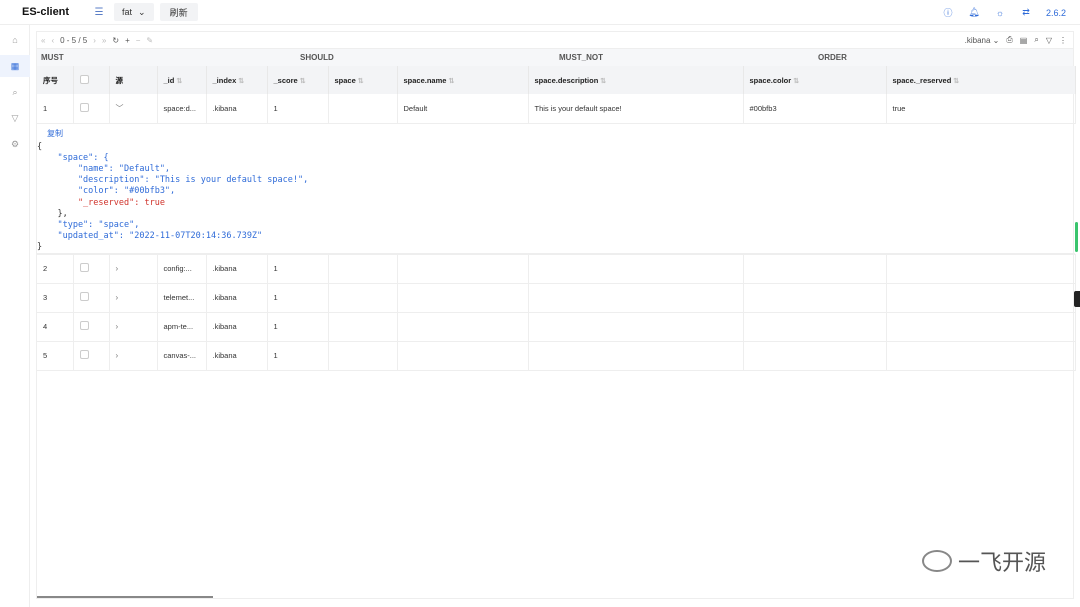 Image resolution: width=1080 pixels, height=607 pixels. Describe the element at coordinates (149, 40) in the screenshot. I see `edit-icon: ✎` at that location.